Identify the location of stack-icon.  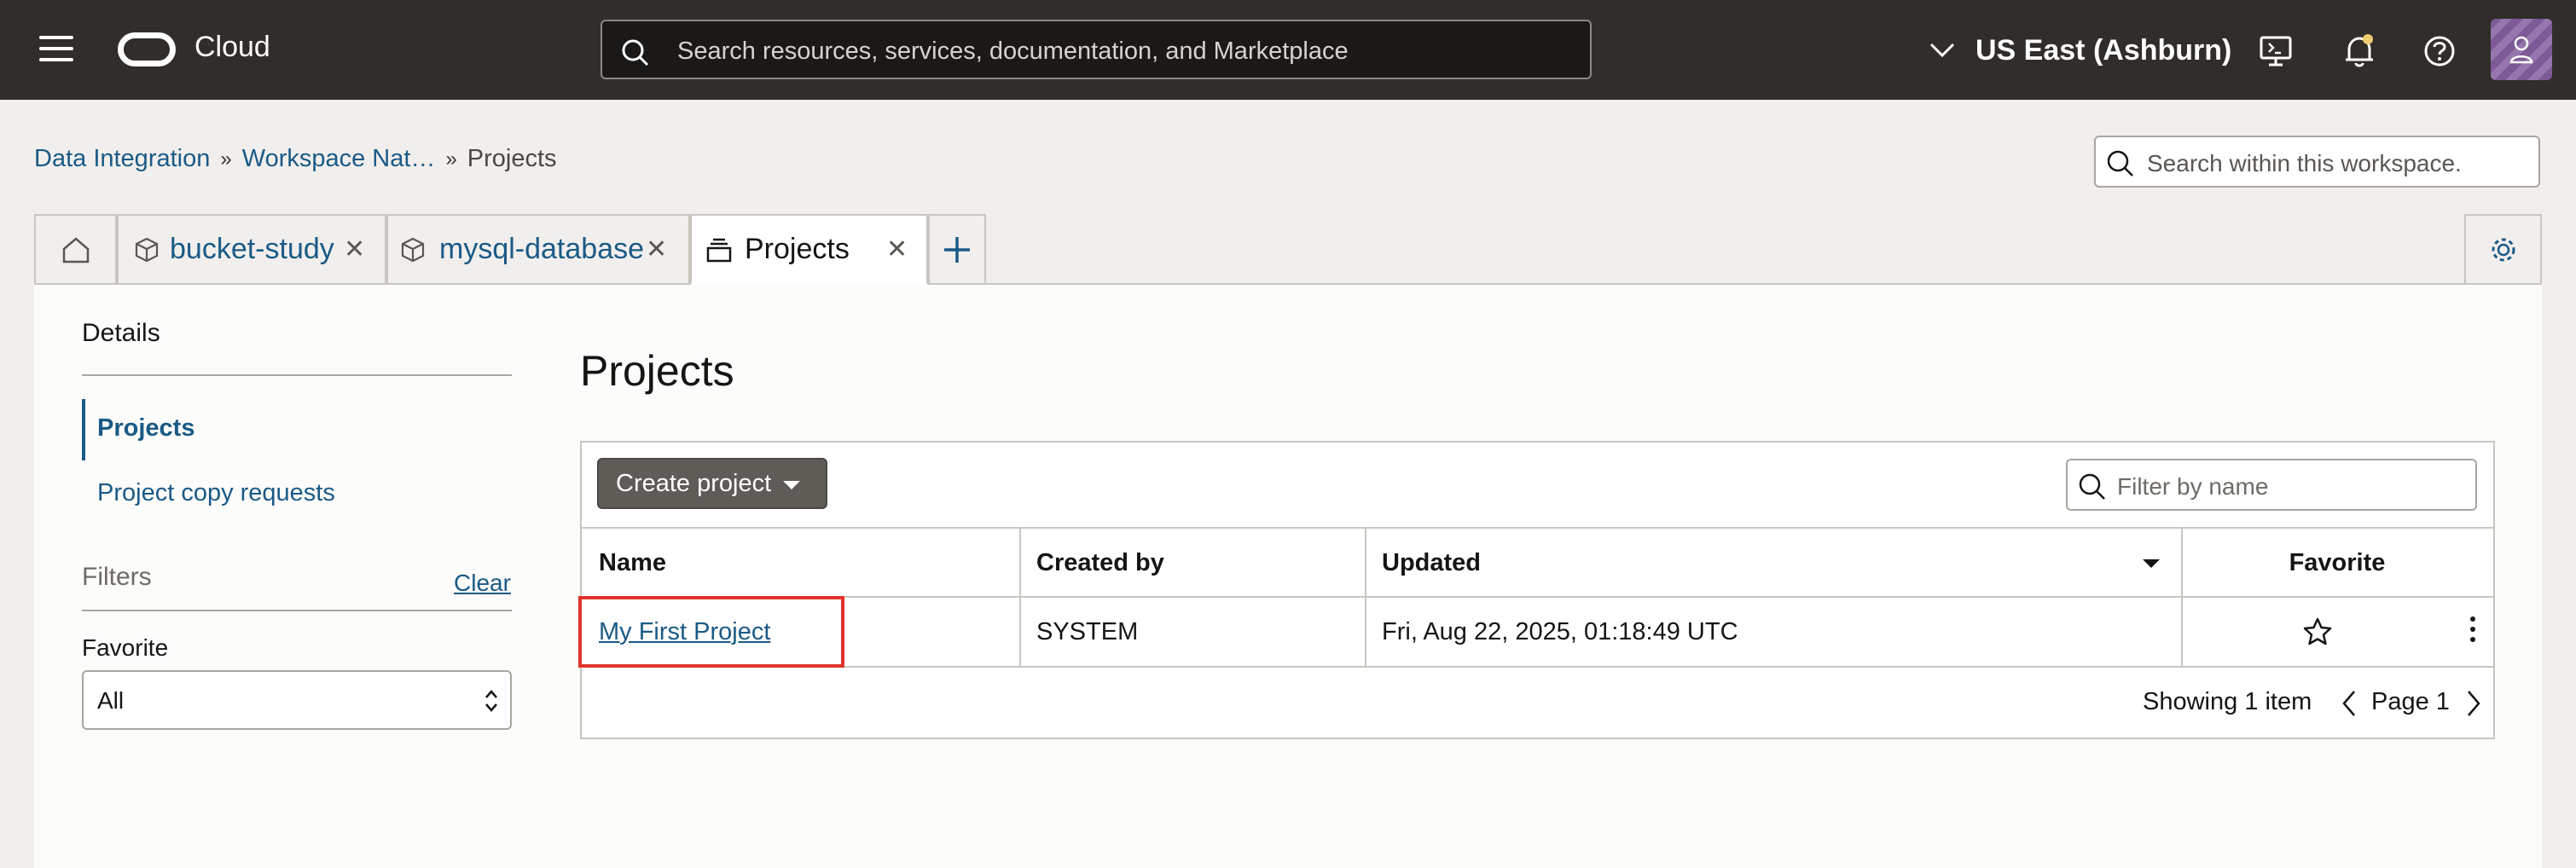
(719, 250).